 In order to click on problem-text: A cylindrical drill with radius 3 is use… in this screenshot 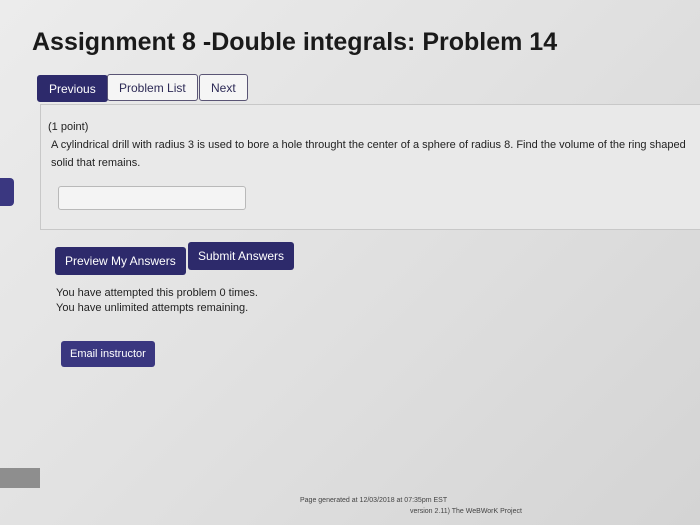, I will do `click(368, 154)`.